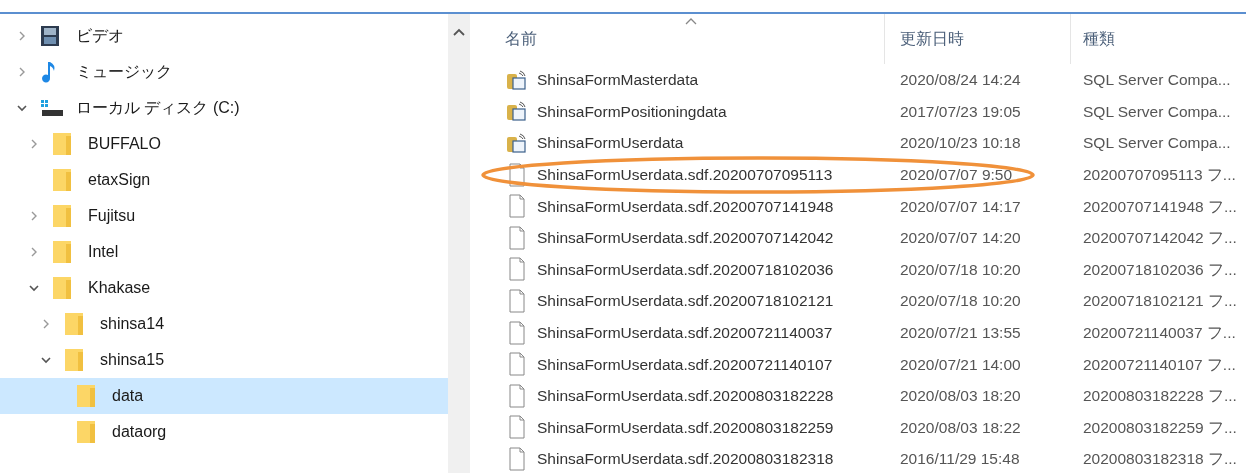 This screenshot has width=1246, height=473. I want to click on column-header: 更新日時, so click(977, 39).